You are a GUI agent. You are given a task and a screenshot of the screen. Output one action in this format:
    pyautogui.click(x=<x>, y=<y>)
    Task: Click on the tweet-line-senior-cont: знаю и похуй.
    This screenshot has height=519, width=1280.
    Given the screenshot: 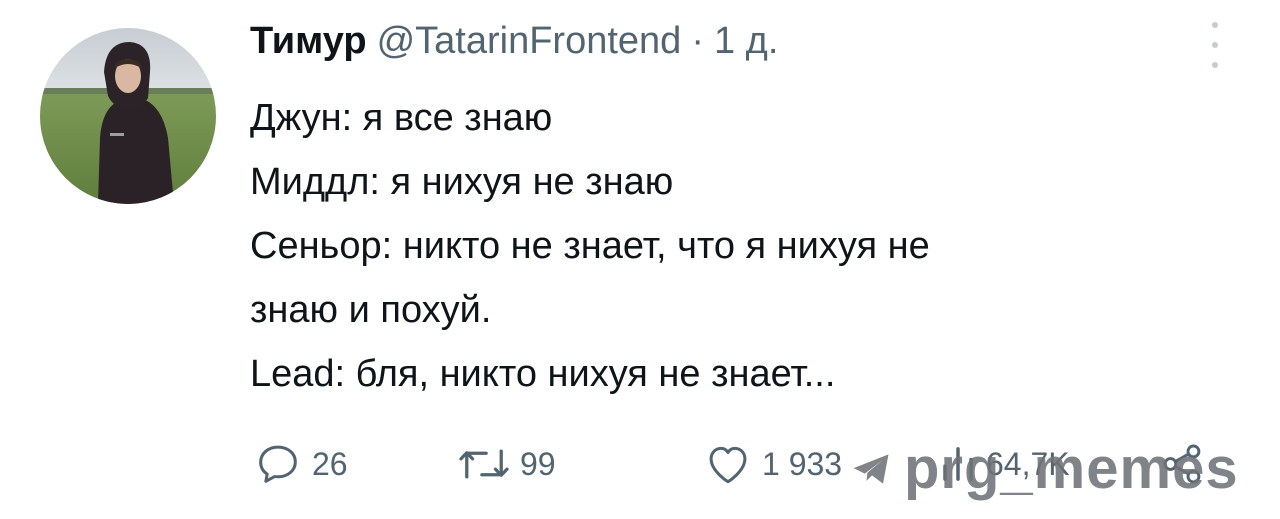 What is the action you would take?
    pyautogui.click(x=371, y=310)
    